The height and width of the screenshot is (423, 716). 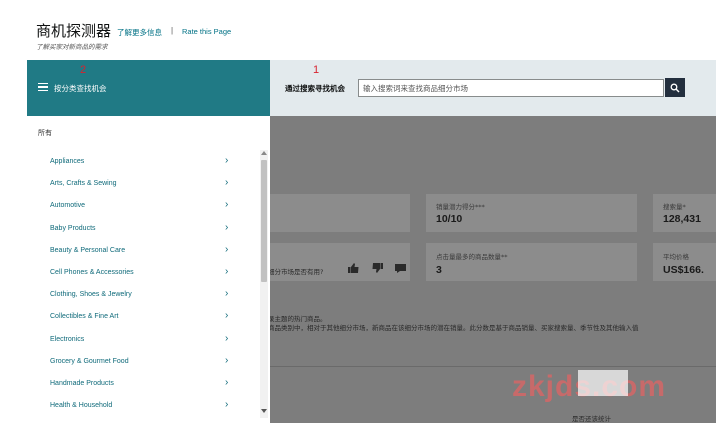 What do you see at coordinates (145, 274) in the screenshot?
I see `category-item: Cell Phones & Accessories ›` at bounding box center [145, 274].